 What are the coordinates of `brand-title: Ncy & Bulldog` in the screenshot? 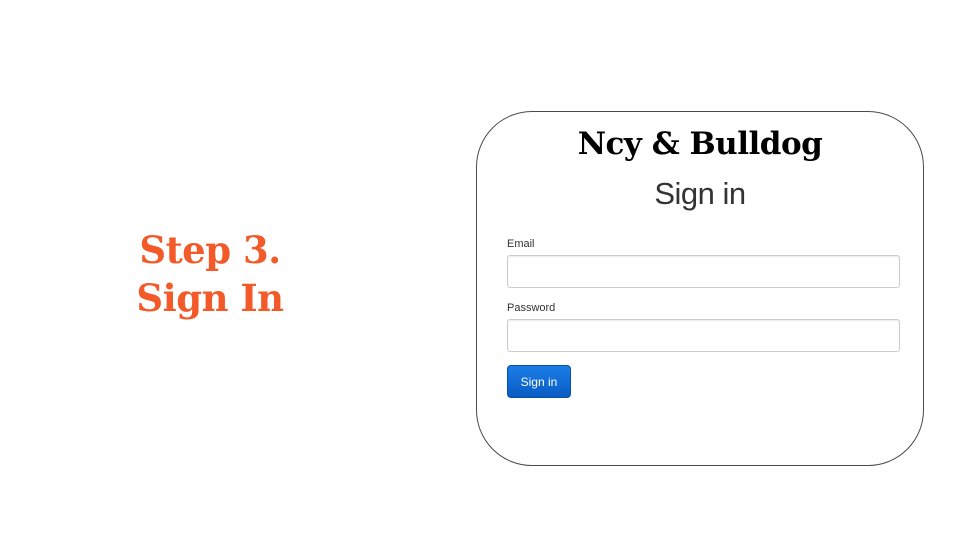 It's located at (700, 144).